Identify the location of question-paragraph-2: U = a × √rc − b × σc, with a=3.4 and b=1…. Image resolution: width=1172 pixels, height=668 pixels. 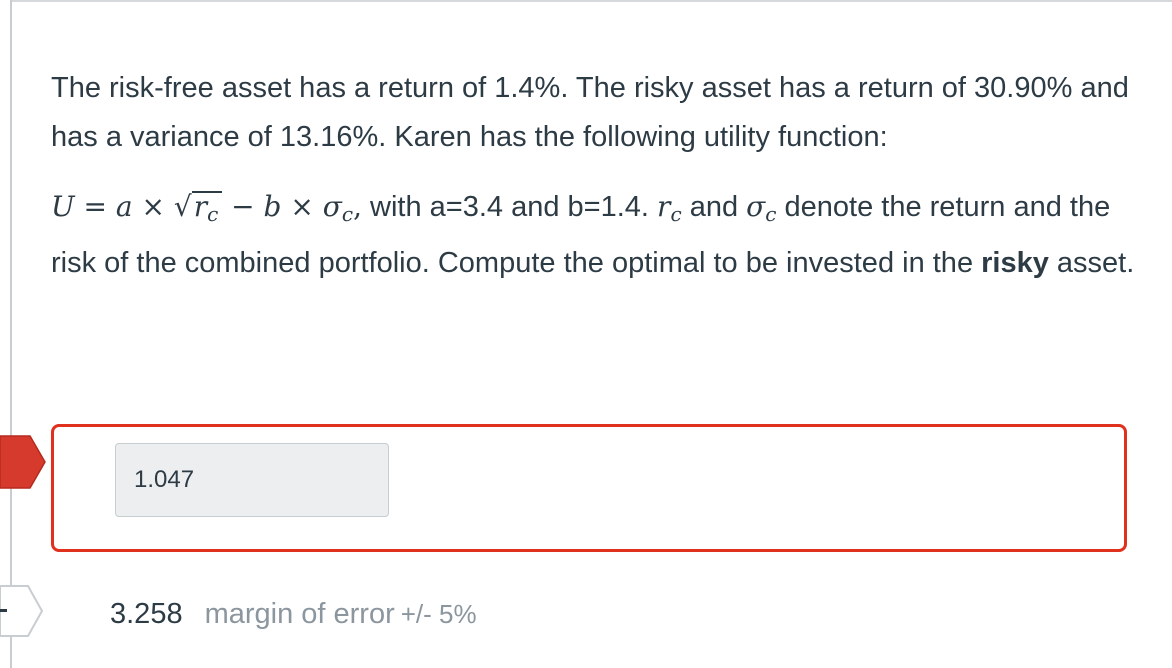
(593, 234).